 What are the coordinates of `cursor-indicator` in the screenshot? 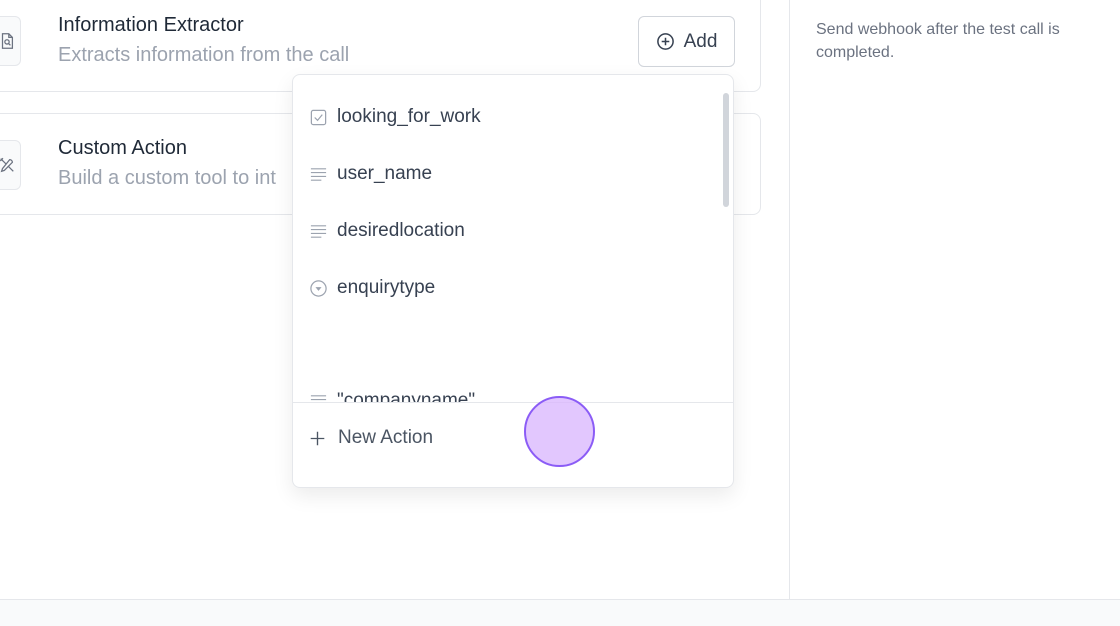 It's located at (559, 431).